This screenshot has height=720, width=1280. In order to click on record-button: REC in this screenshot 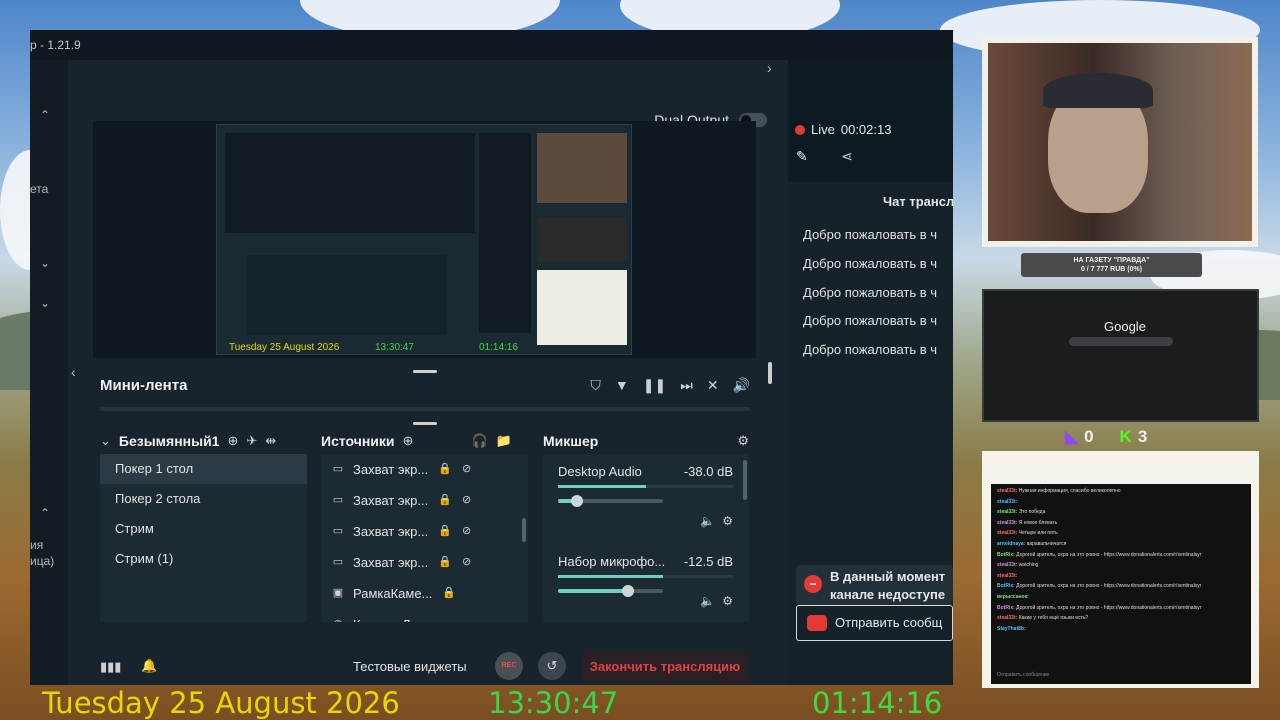, I will do `click(509, 666)`.